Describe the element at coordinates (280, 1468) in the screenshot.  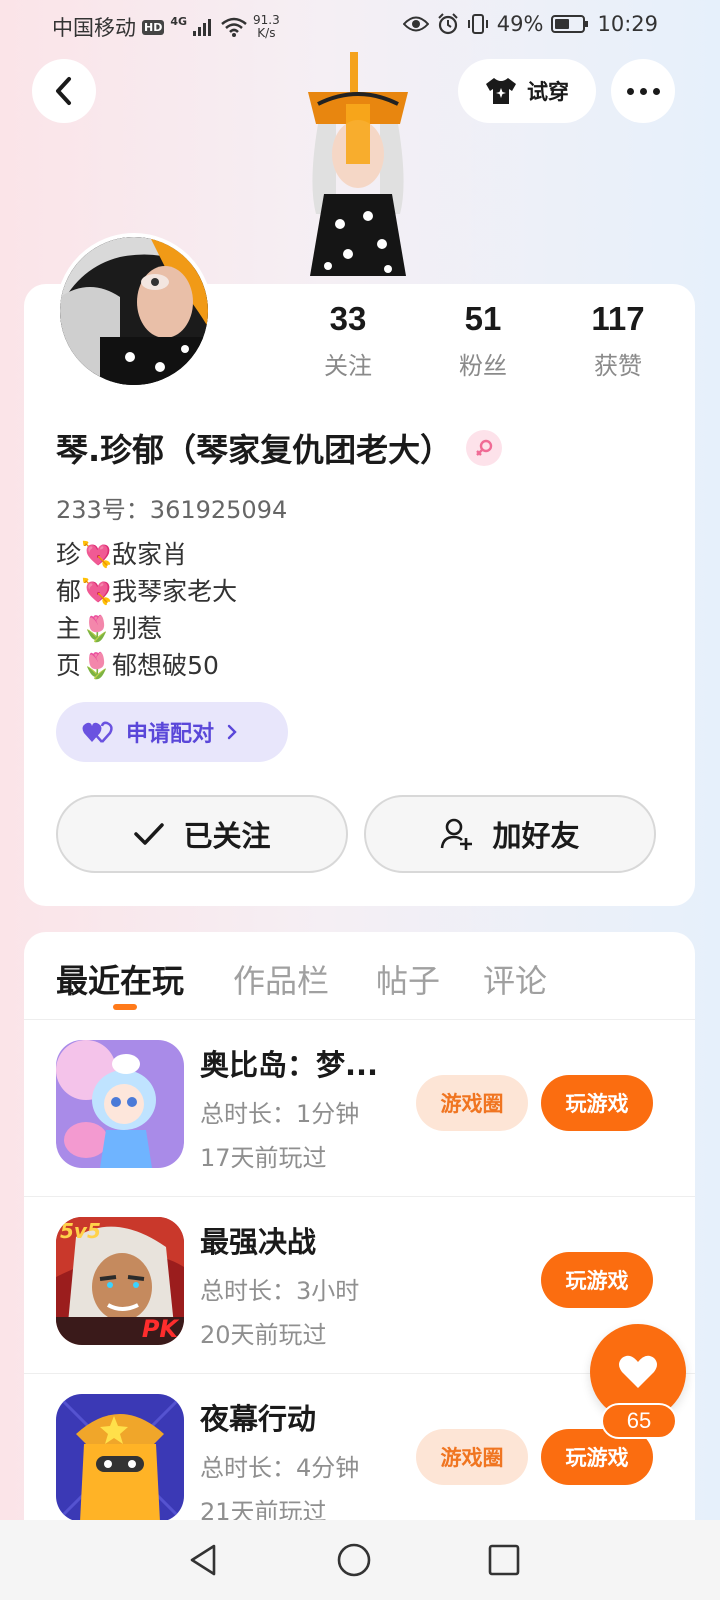
I see `game-duration: 总时长：4分钟` at that location.